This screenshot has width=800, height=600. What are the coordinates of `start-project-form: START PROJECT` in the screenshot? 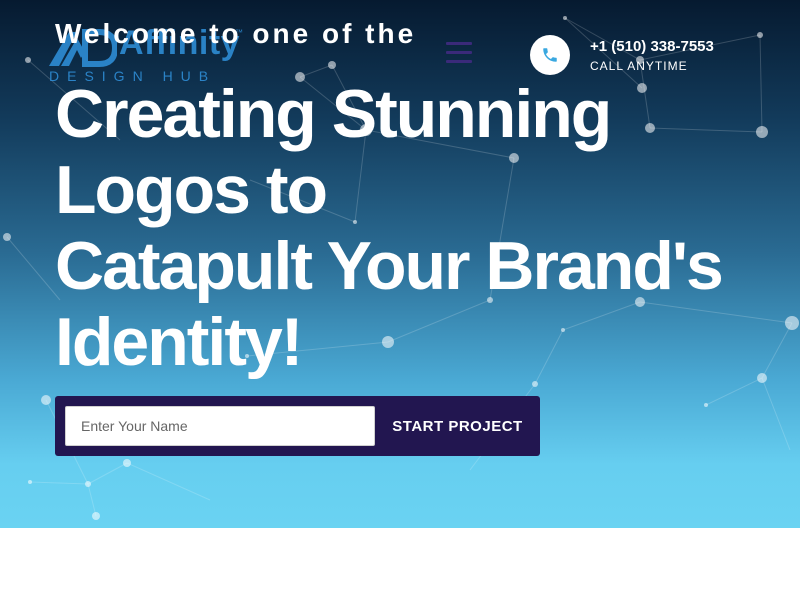 It's located at (297, 426).